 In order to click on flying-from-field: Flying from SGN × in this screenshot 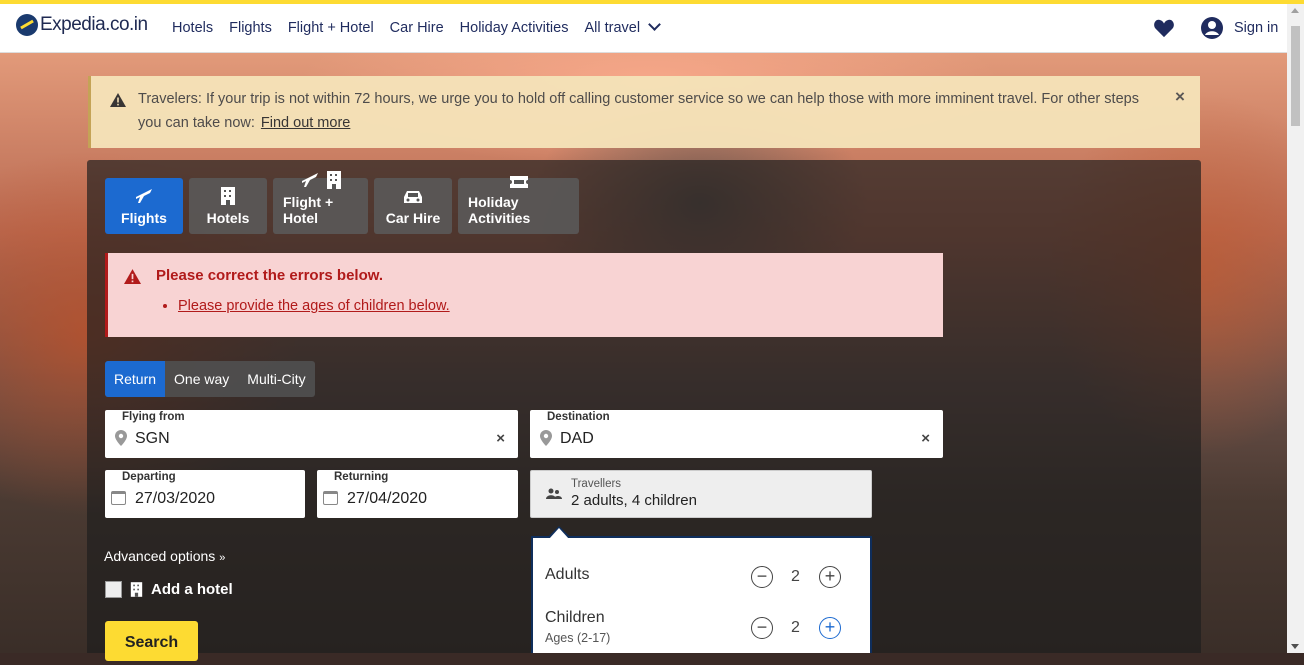, I will do `click(311, 434)`.